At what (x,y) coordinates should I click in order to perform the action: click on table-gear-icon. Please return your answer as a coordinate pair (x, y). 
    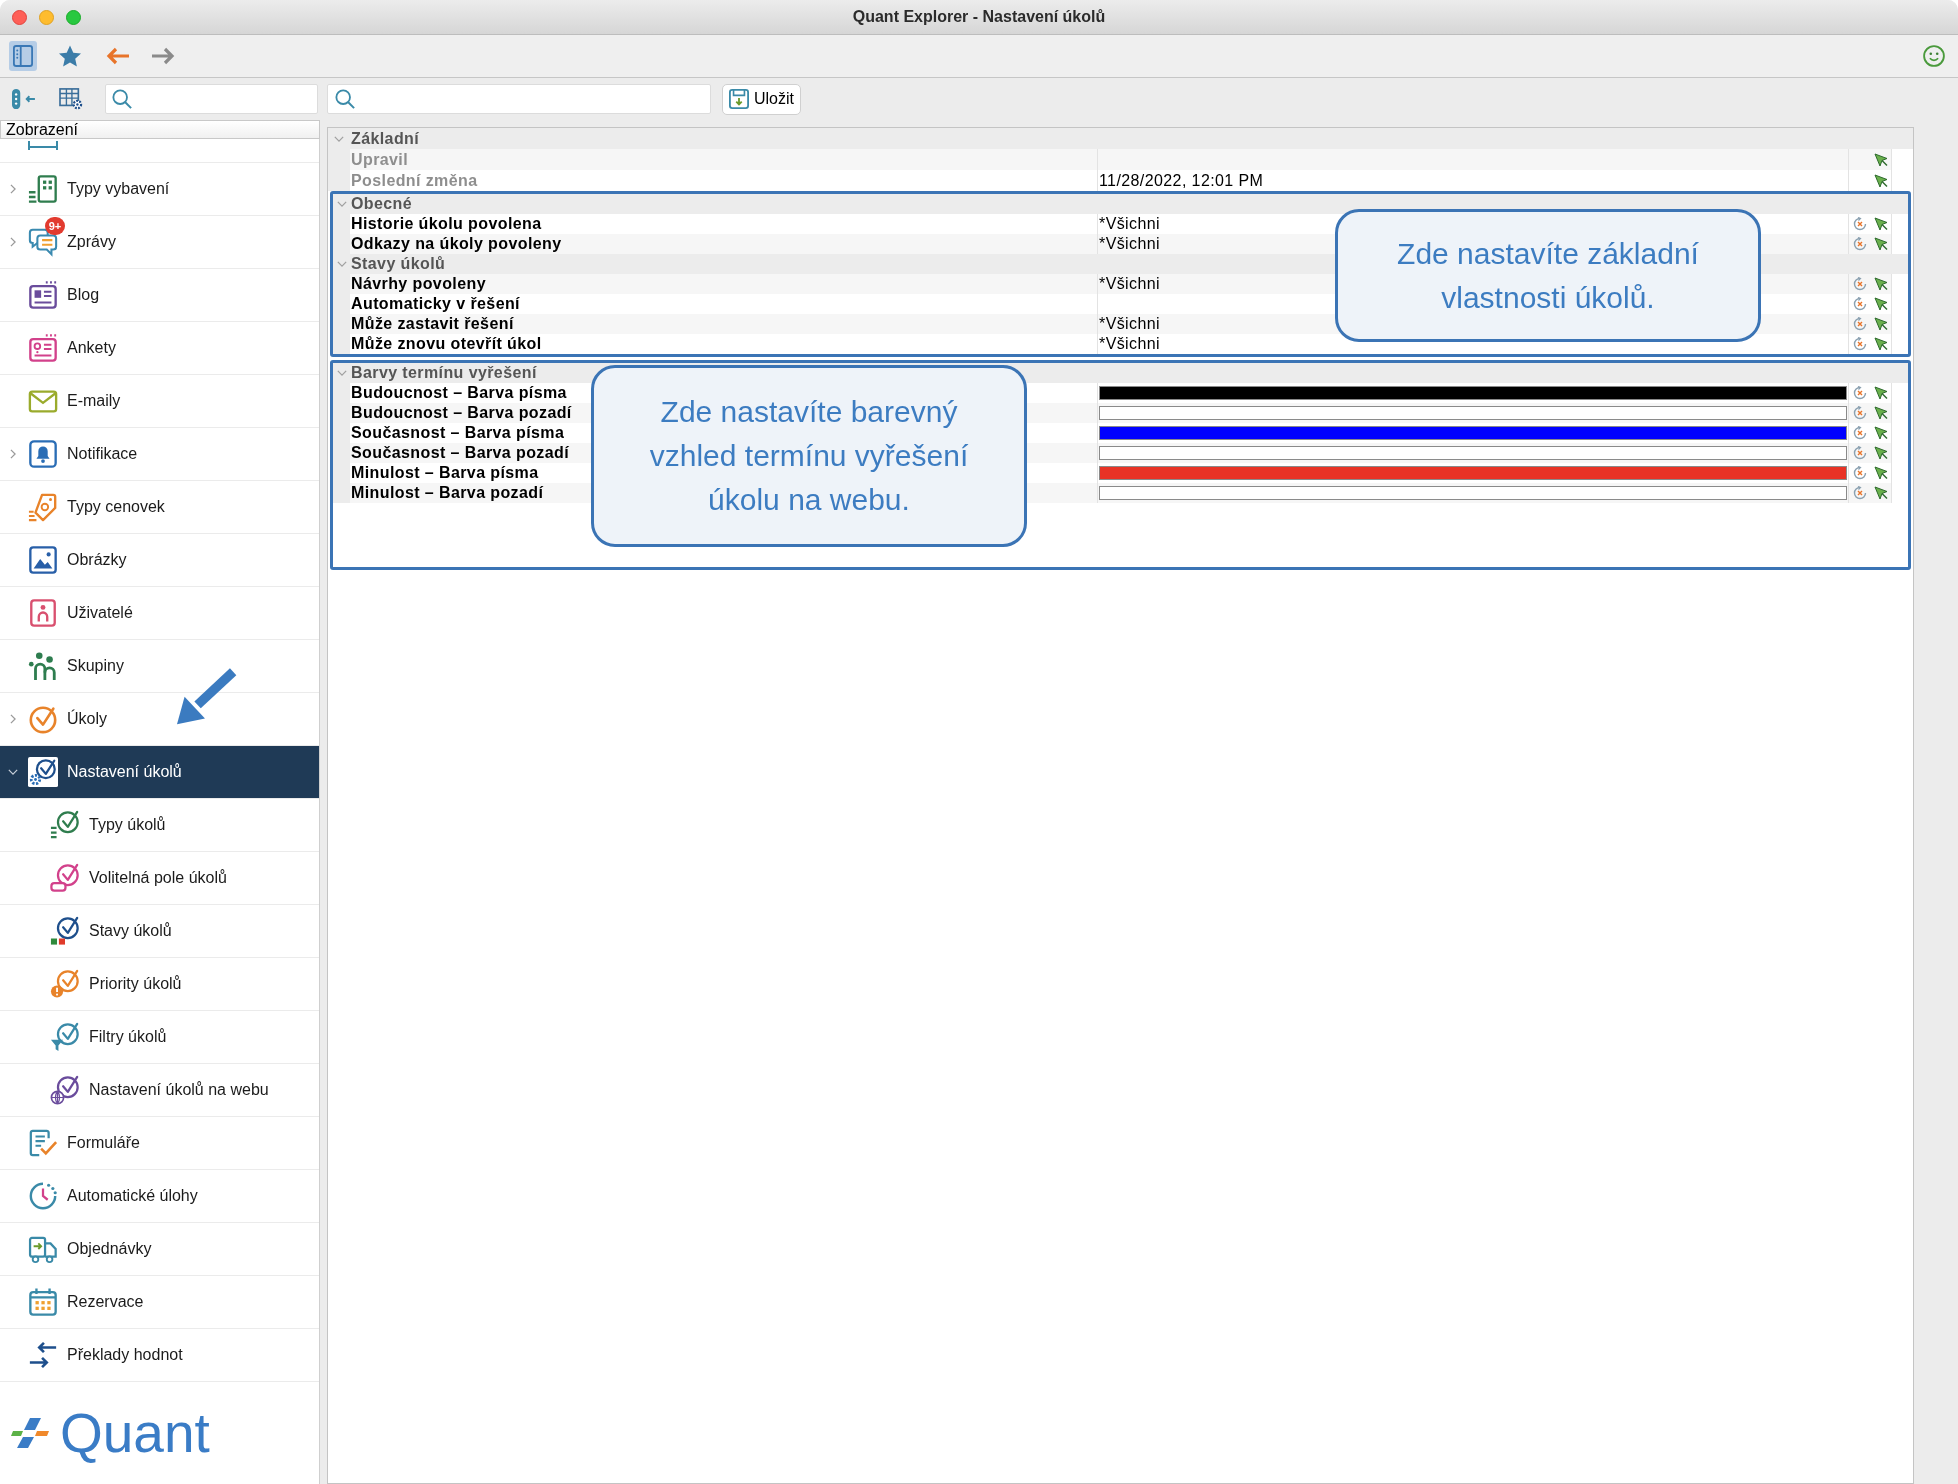
    Looking at the image, I should click on (71, 99).